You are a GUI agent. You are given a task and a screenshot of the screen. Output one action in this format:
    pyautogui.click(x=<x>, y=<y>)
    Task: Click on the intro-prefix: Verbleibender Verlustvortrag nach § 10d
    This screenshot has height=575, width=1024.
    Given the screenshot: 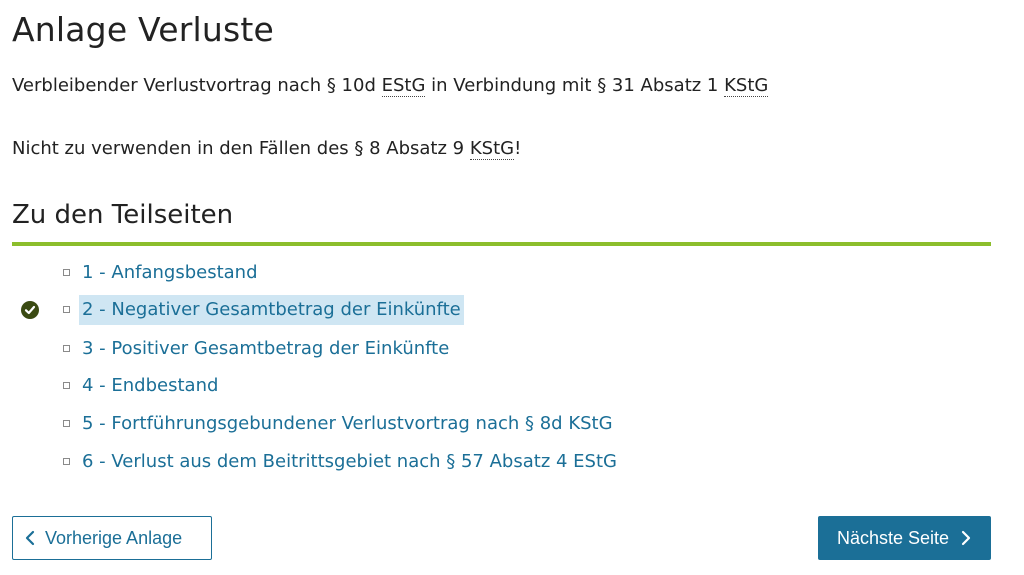 What is the action you would take?
    pyautogui.click(x=197, y=85)
    